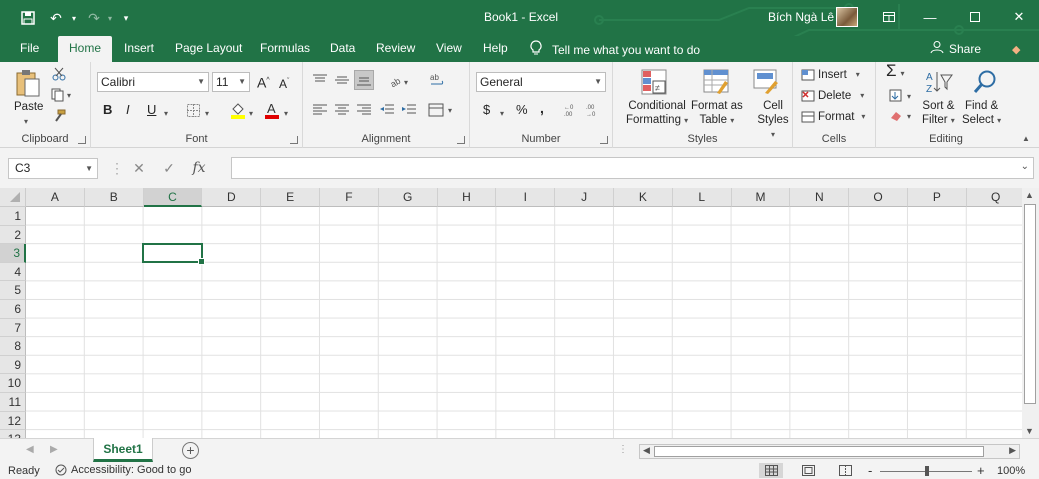  What do you see at coordinates (395, 49) in the screenshot?
I see `tab-review: Review` at bounding box center [395, 49].